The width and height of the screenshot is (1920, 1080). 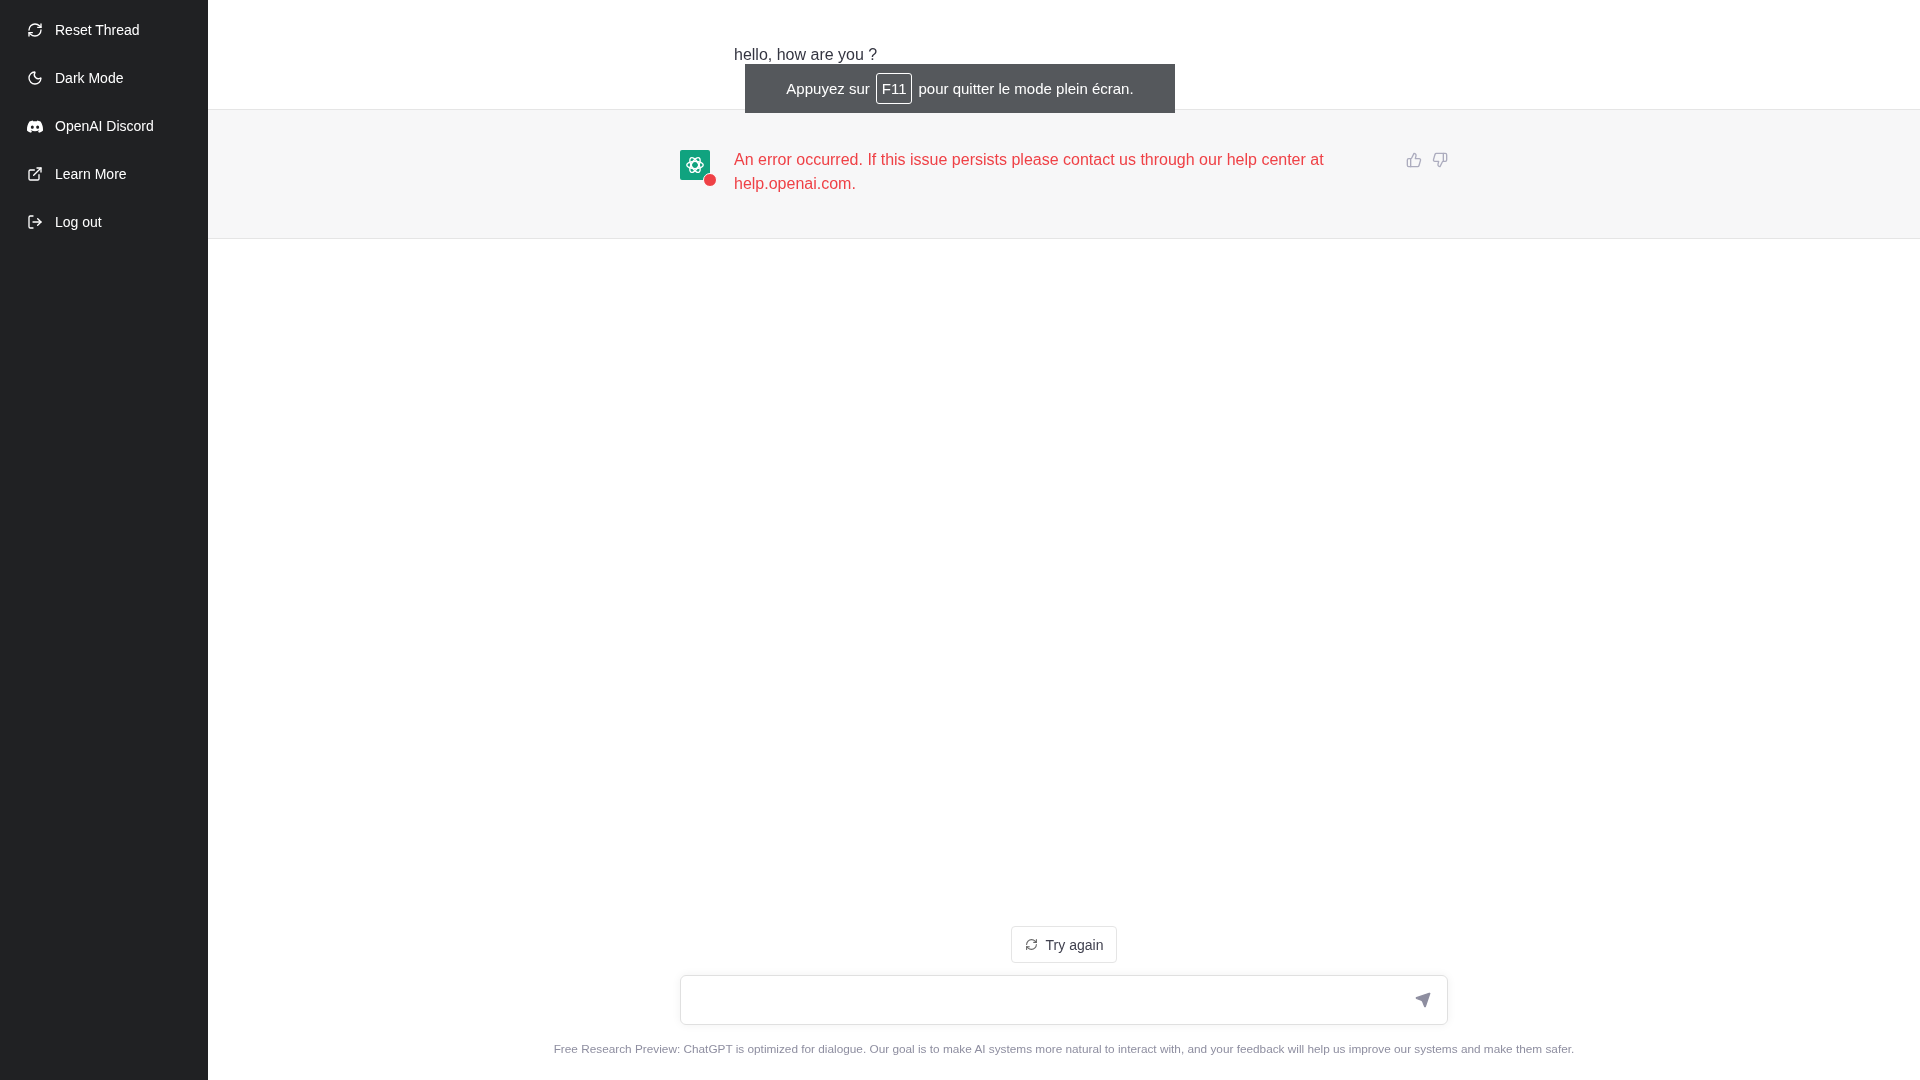 I want to click on error-badge, so click(x=710, y=180).